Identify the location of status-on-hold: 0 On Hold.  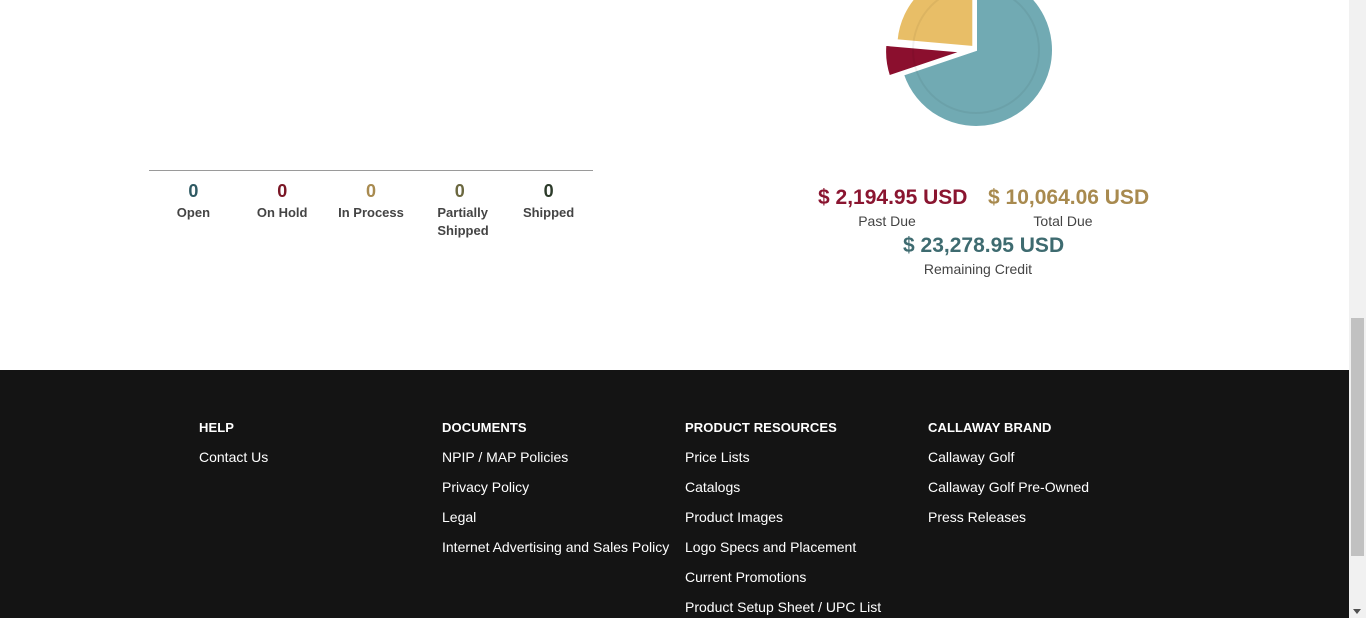
(282, 205).